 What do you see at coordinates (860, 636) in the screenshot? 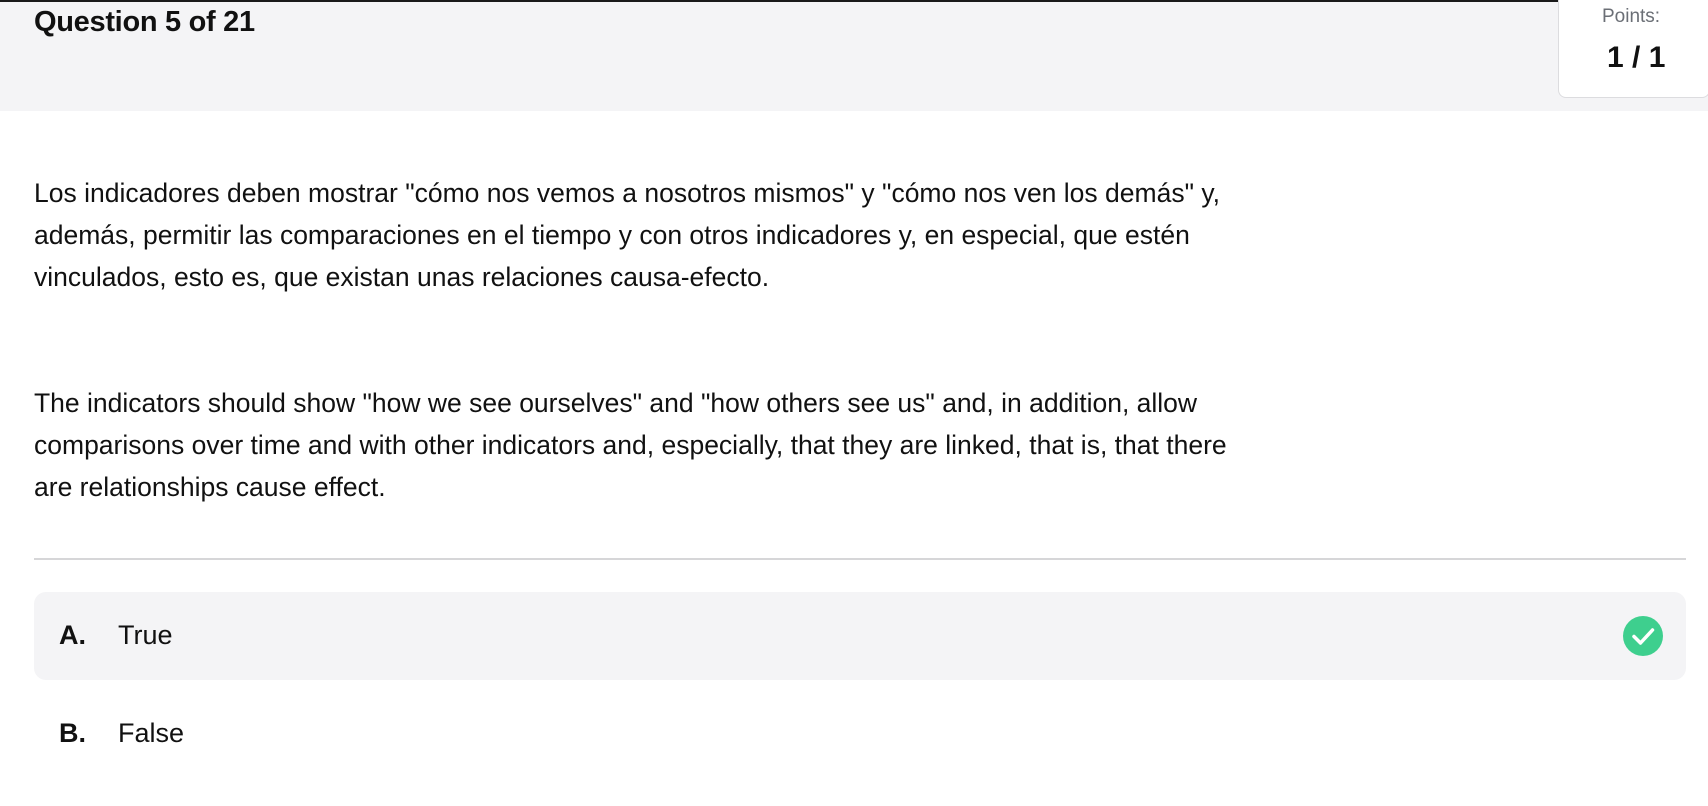
I see `answer-option-a: A. True` at bounding box center [860, 636].